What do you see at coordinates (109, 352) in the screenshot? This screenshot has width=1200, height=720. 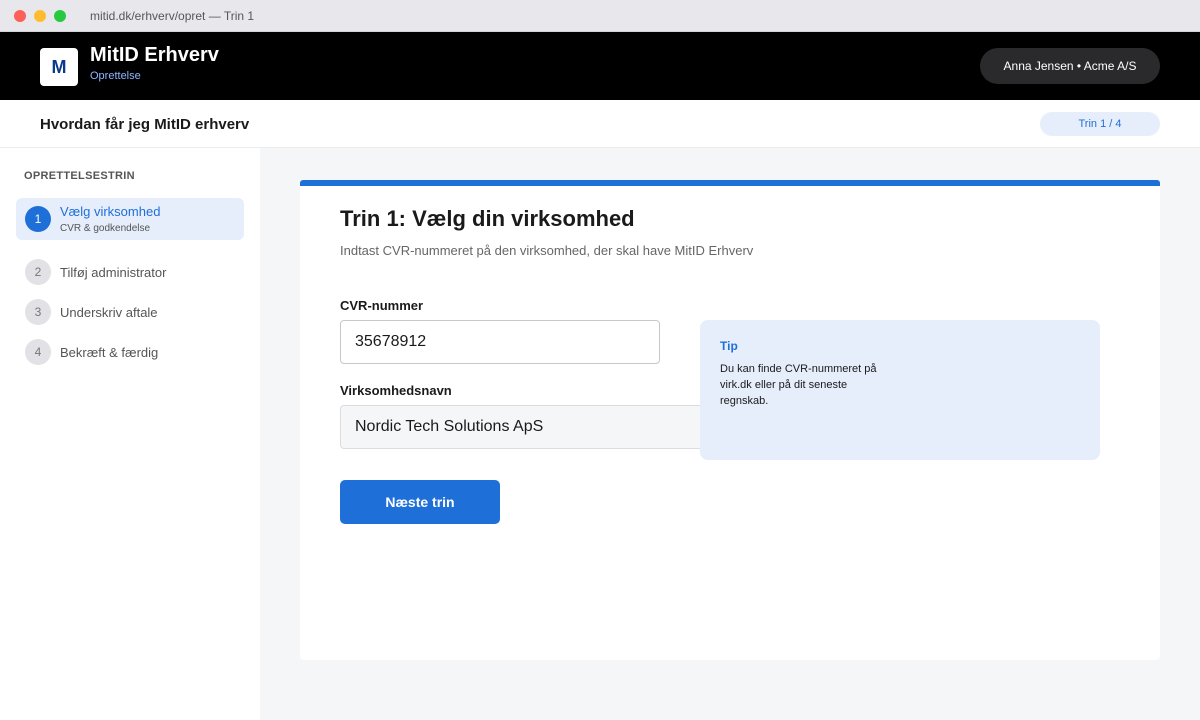 I see `step-label: Bekræft & færdig` at bounding box center [109, 352].